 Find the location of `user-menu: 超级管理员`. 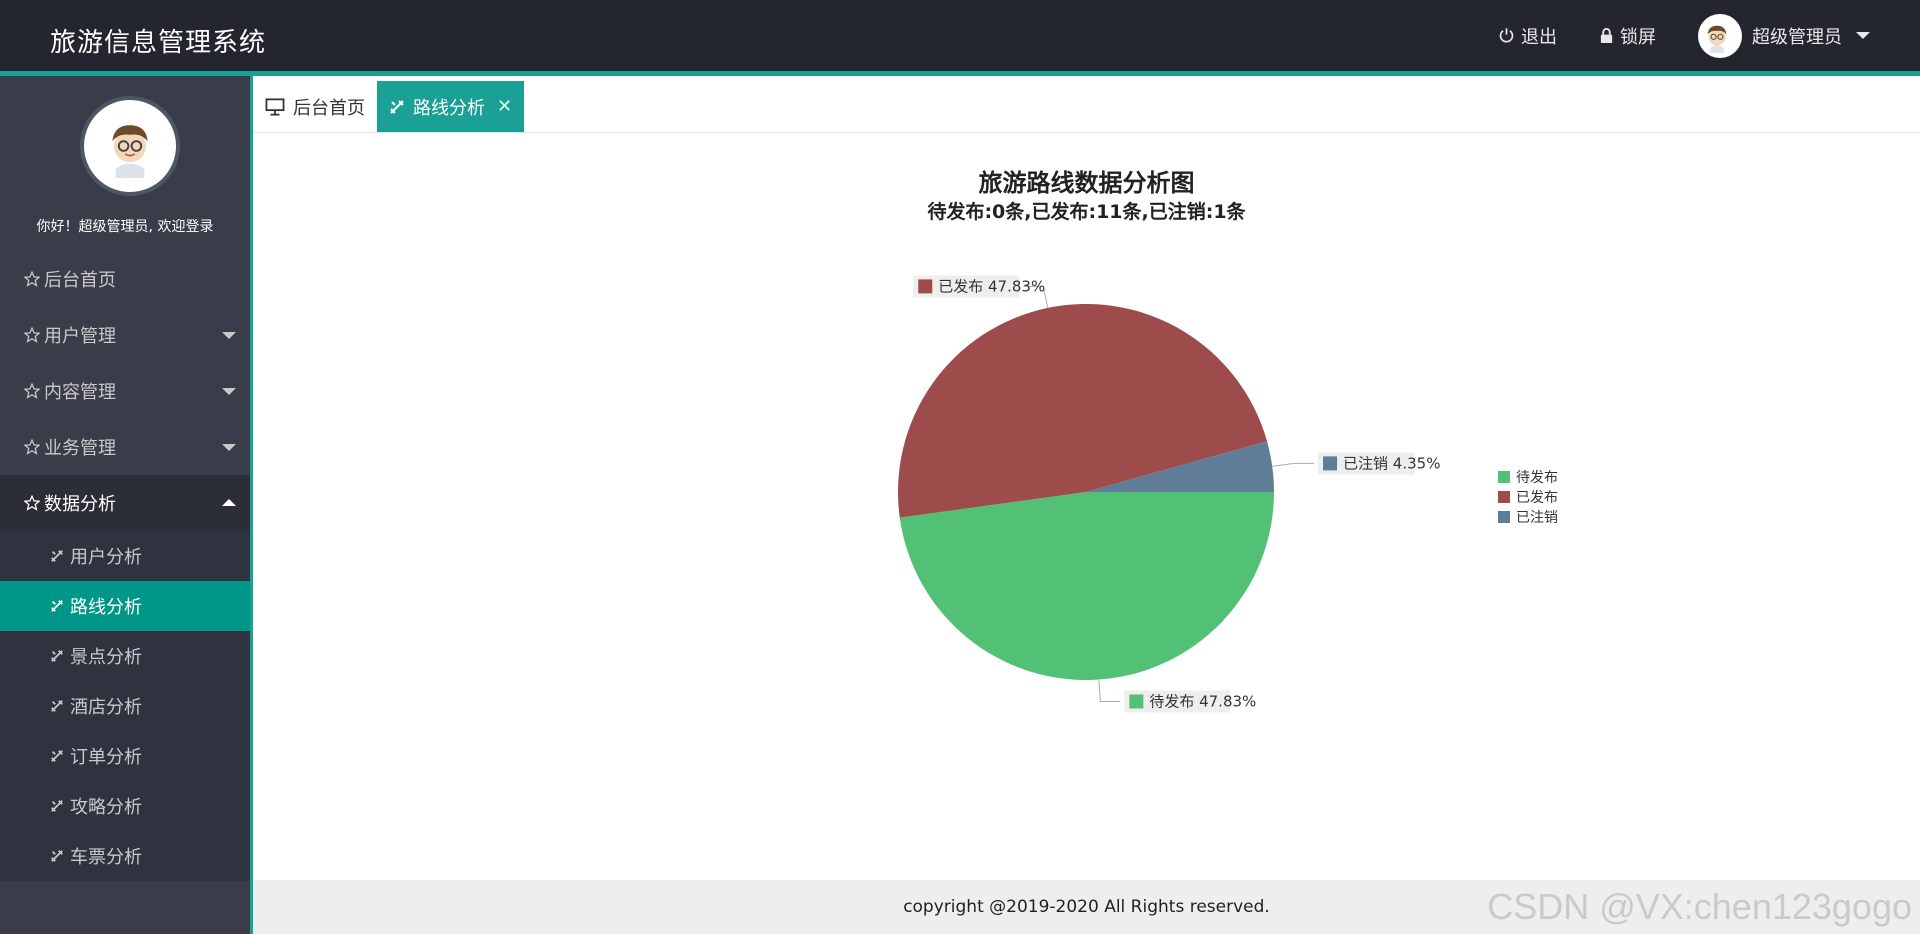

user-menu: 超级管理员 is located at coordinates (1784, 35).